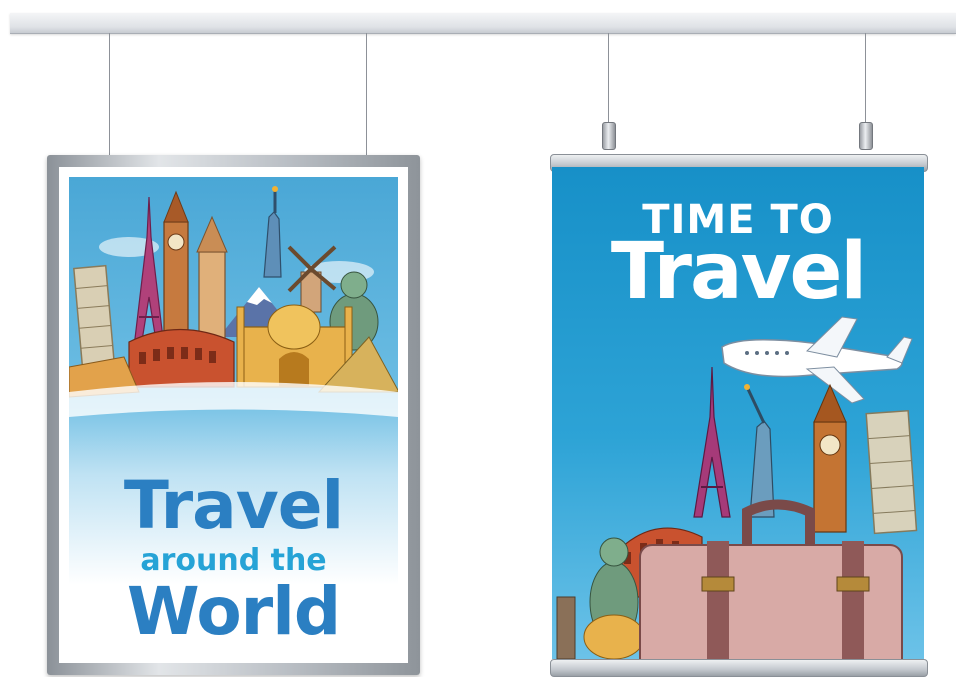 The width and height of the screenshot is (956, 677). Describe the element at coordinates (483, 23) in the screenshot. I see `ceiling-rail` at that location.